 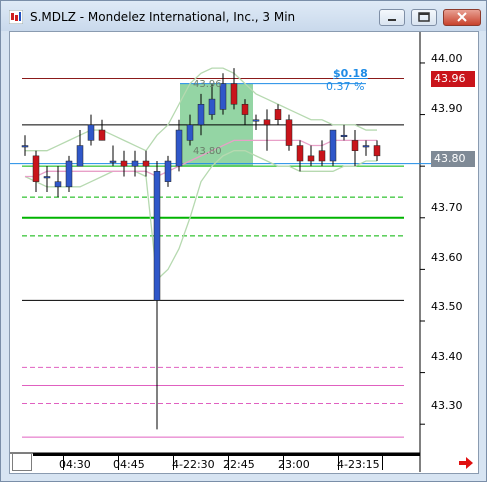 What do you see at coordinates (453, 159) in the screenshot?
I see `current-price-tag: 43.80` at bounding box center [453, 159].